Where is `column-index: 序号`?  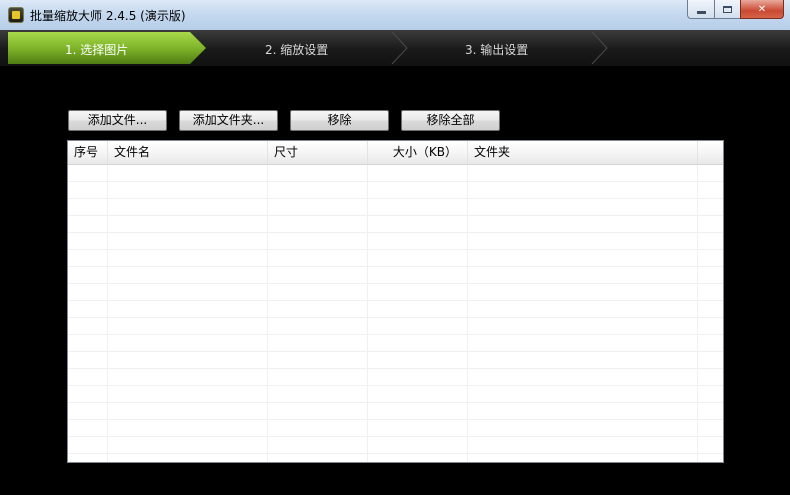
column-index: 序号 is located at coordinates (88, 152).